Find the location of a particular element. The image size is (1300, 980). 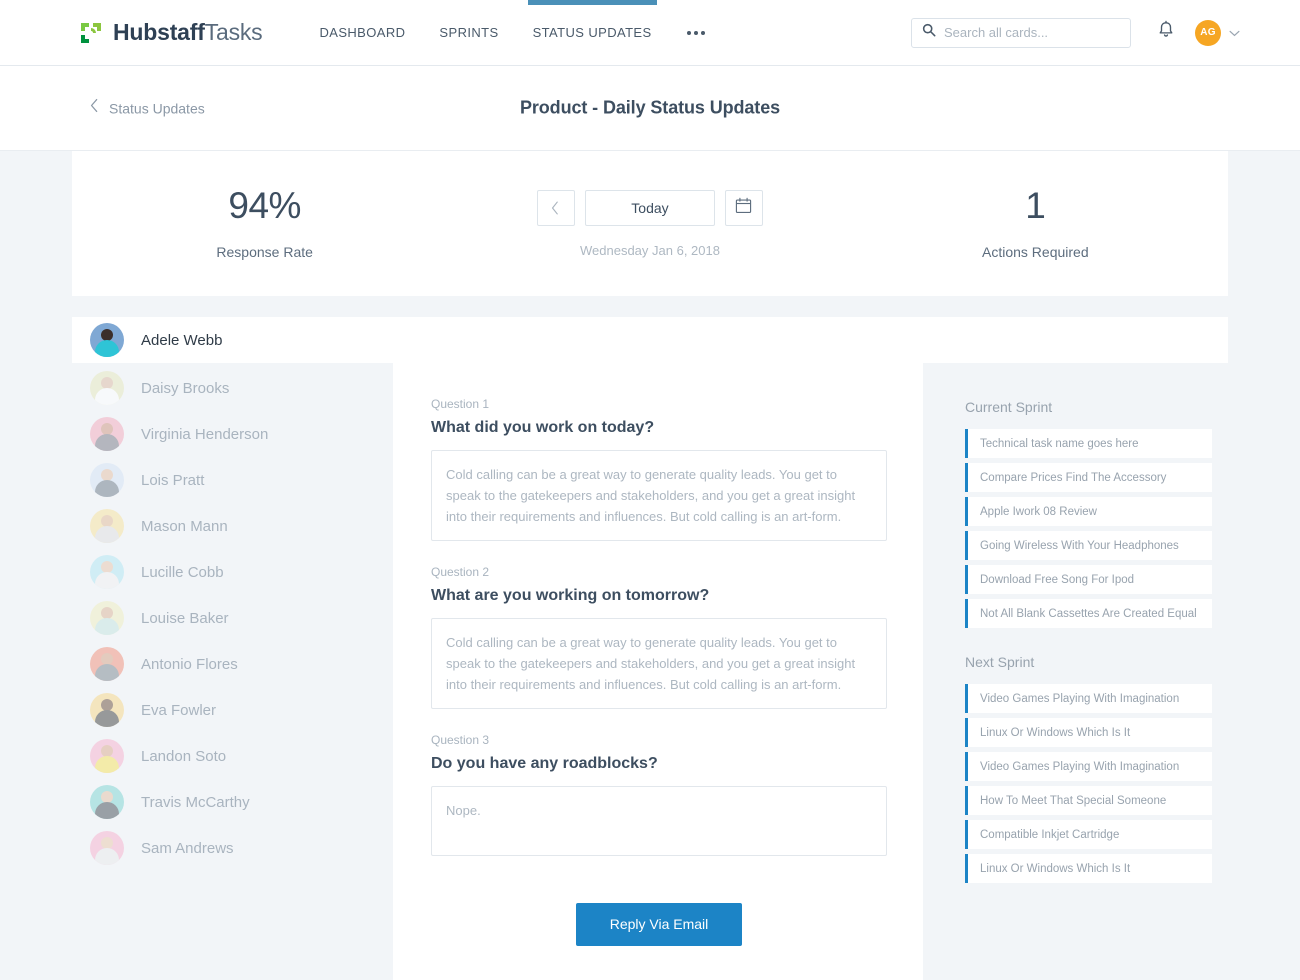

sprint-task-item: Compare Prices Find The Accessory is located at coordinates (1088, 477).